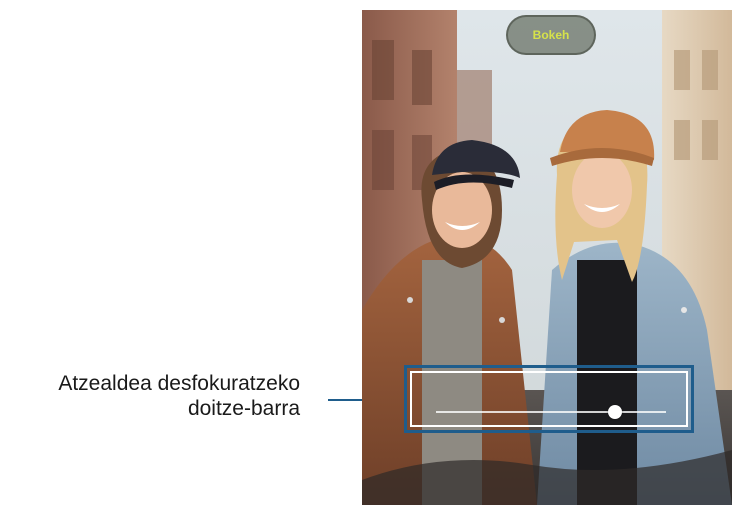  I want to click on callout-label: Atzealdea desfokuratzeko doitze-barra, so click(150, 396).